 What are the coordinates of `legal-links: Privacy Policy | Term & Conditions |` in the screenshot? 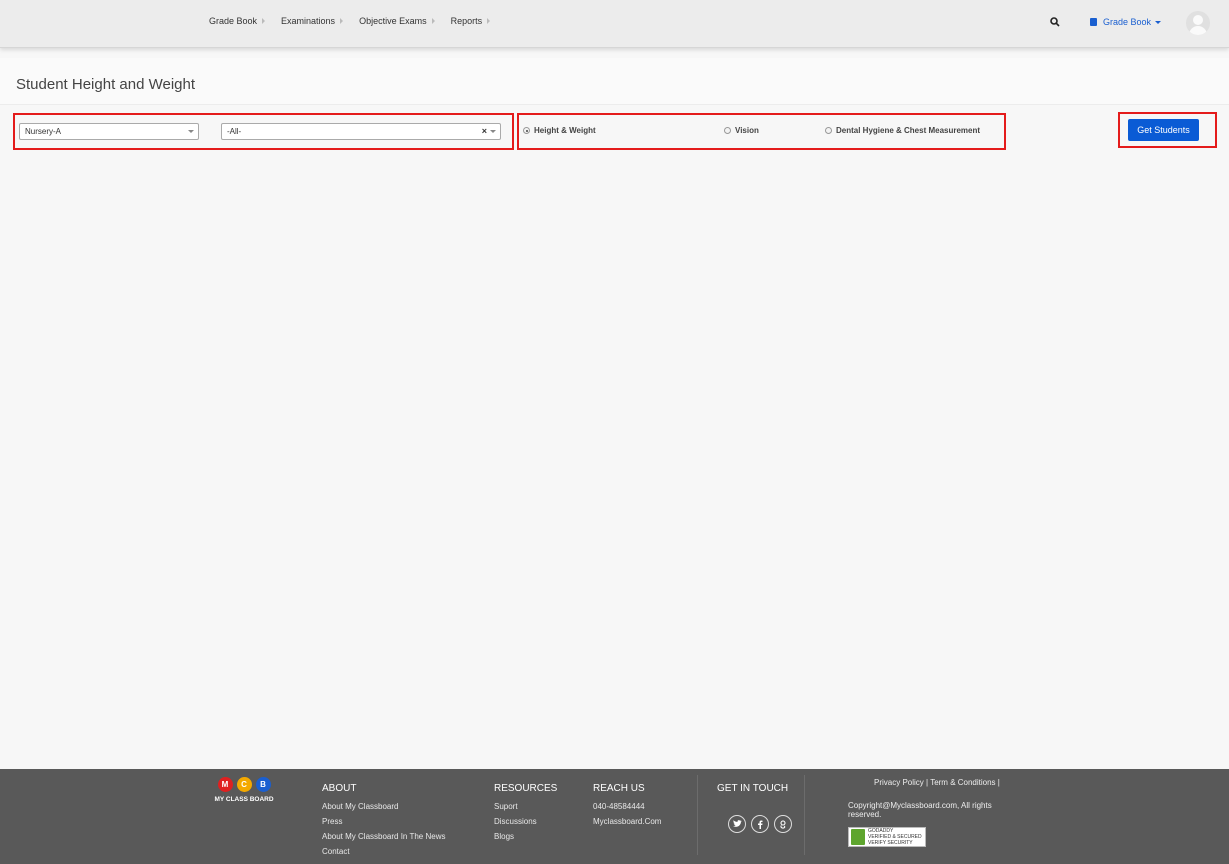 It's located at (937, 782).